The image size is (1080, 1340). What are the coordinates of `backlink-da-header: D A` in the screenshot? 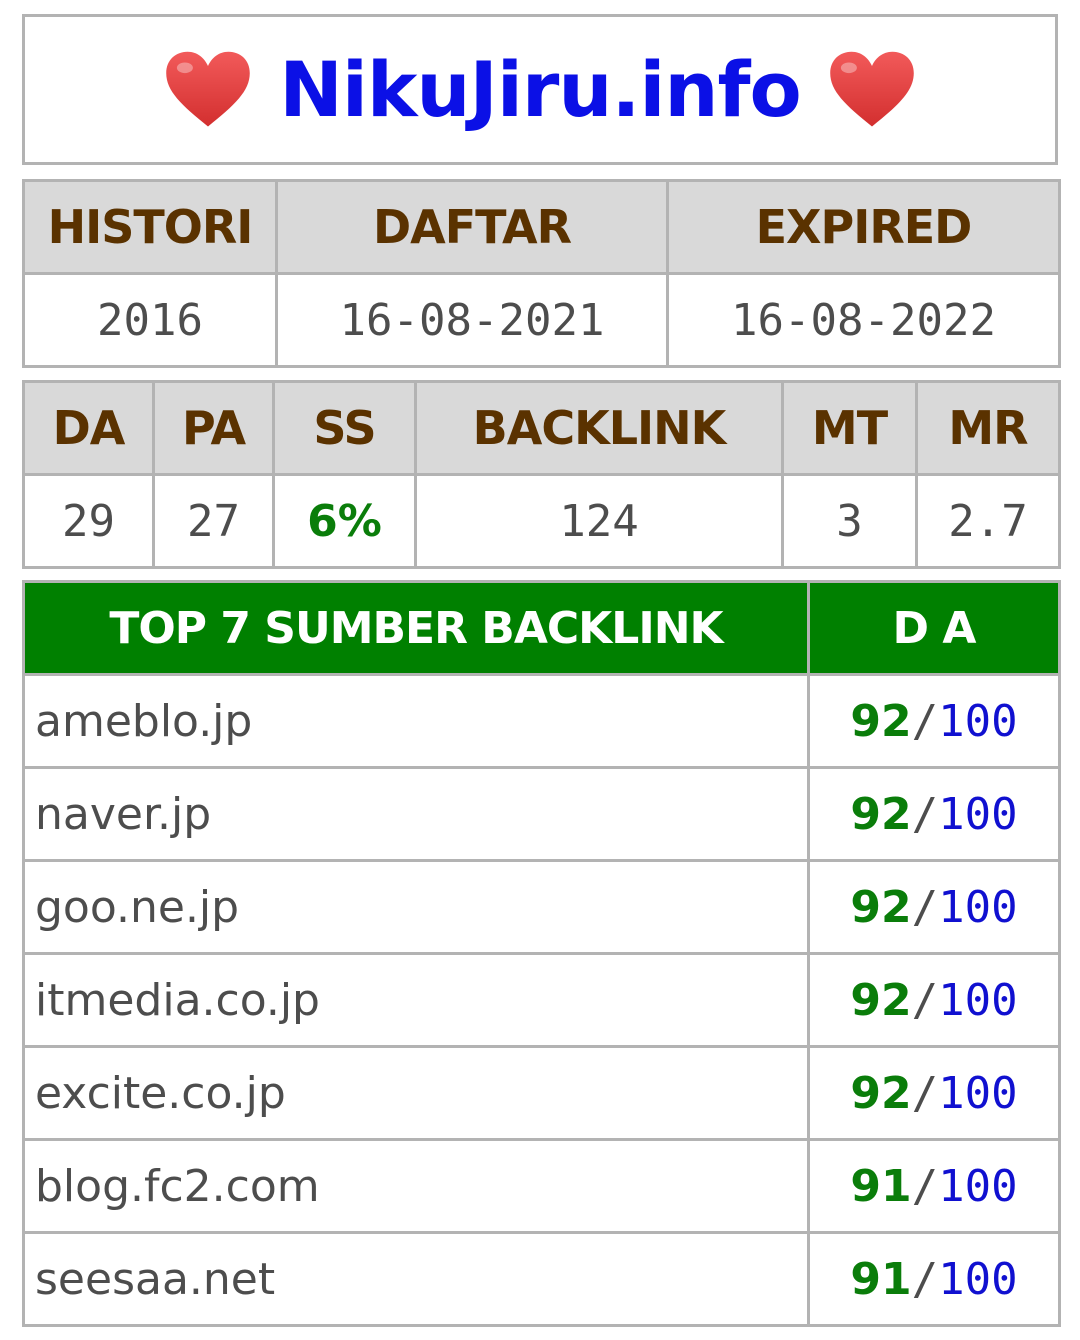 It's located at (934, 628).